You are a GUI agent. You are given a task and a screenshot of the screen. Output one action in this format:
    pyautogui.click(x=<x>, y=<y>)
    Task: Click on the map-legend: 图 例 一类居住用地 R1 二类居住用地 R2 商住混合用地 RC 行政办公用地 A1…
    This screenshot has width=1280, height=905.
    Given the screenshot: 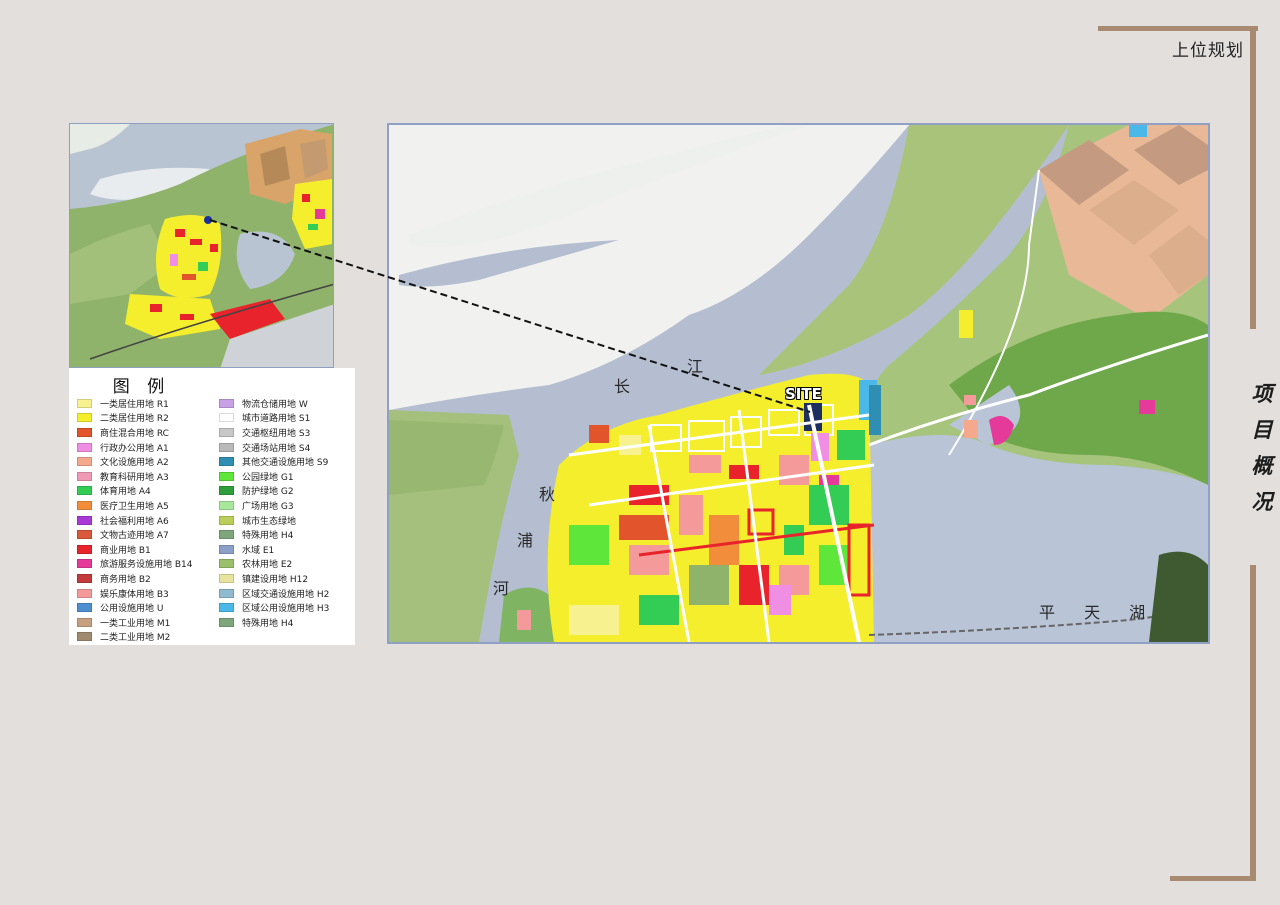 What is the action you would take?
    pyautogui.click(x=212, y=506)
    